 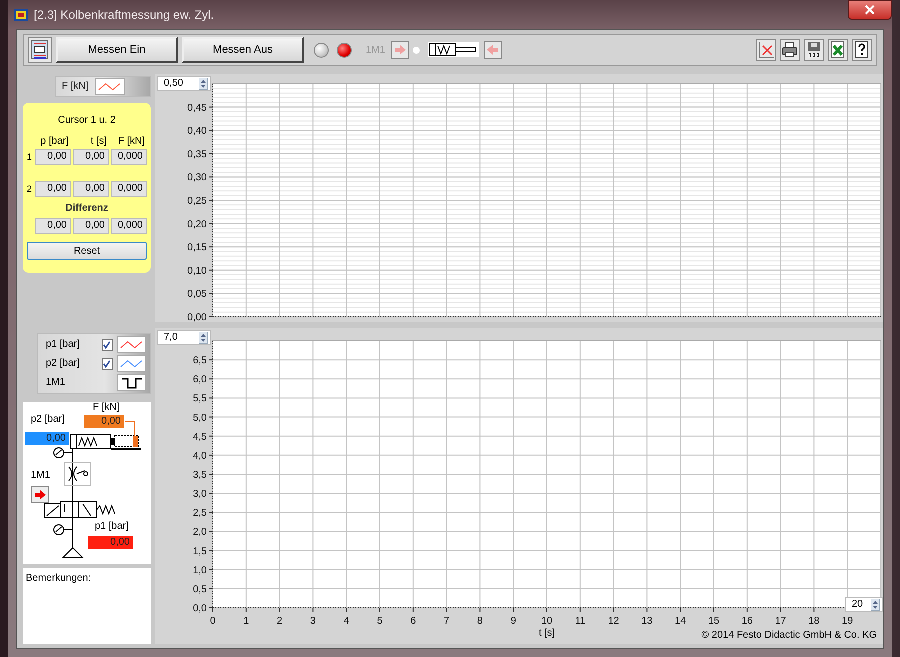 What do you see at coordinates (547, 621) in the screenshot?
I see `tick-label: 10` at bounding box center [547, 621].